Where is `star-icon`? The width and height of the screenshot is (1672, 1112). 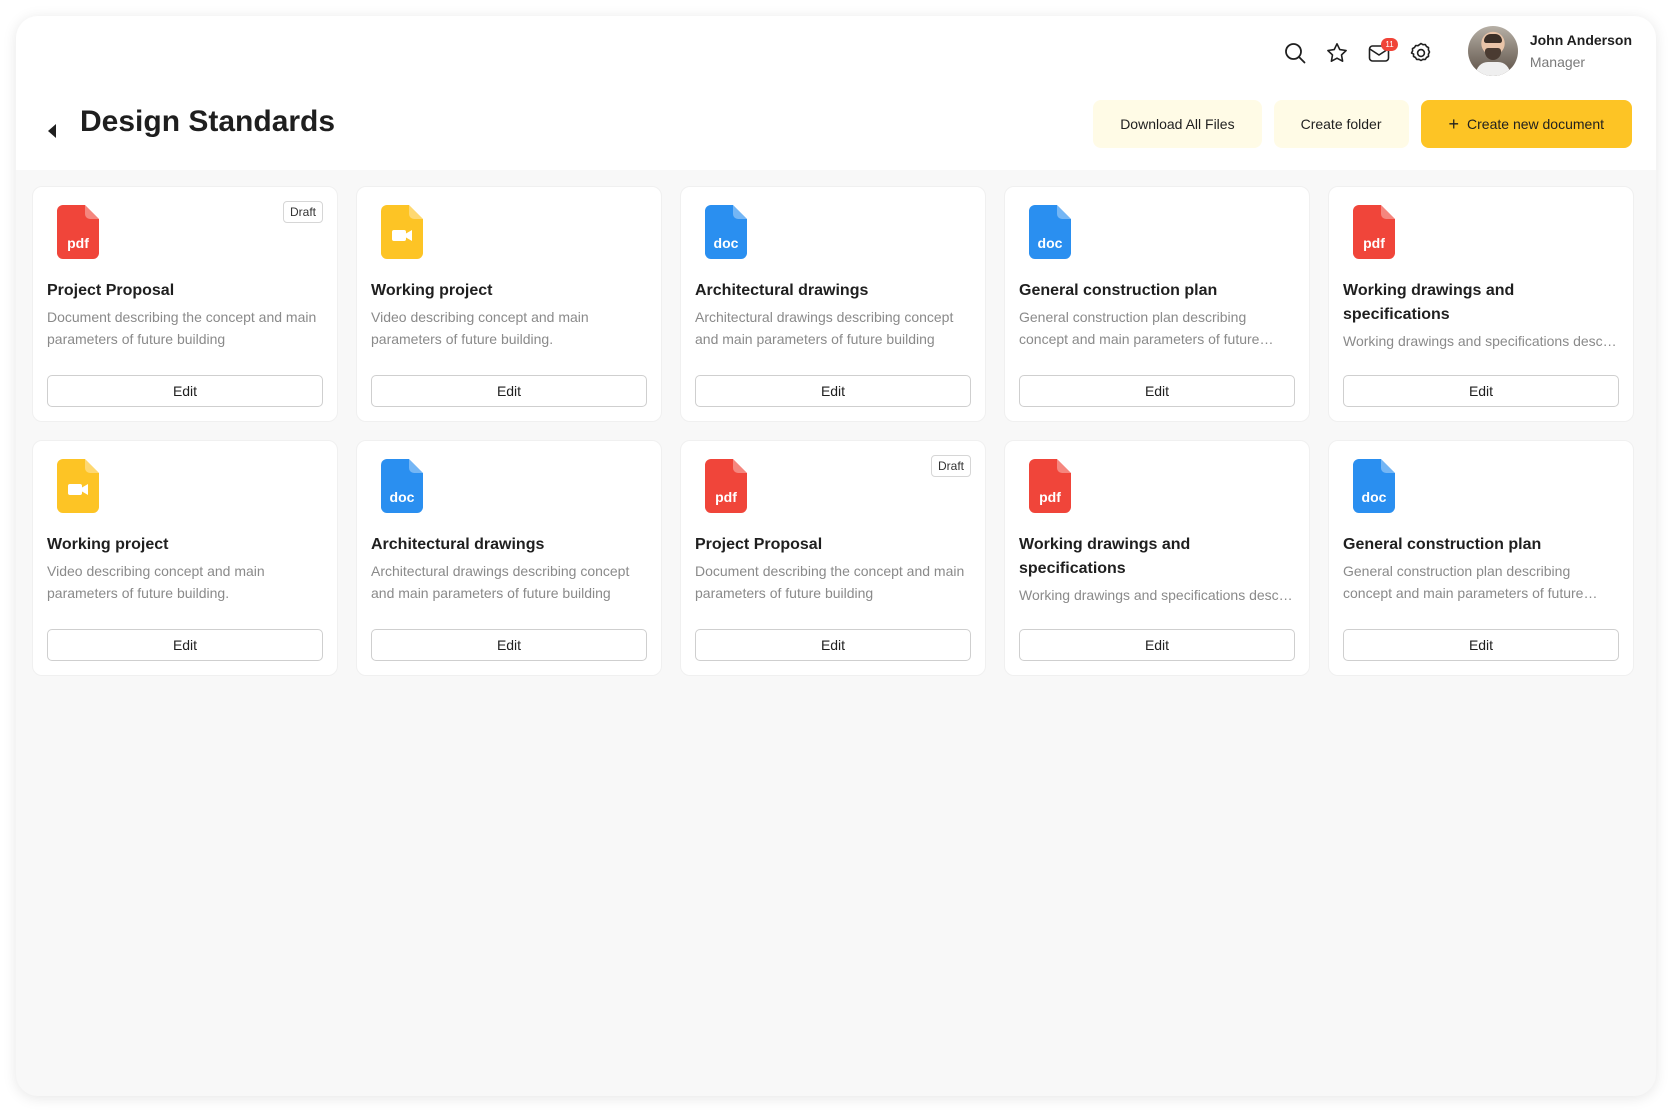 star-icon is located at coordinates (1337, 53).